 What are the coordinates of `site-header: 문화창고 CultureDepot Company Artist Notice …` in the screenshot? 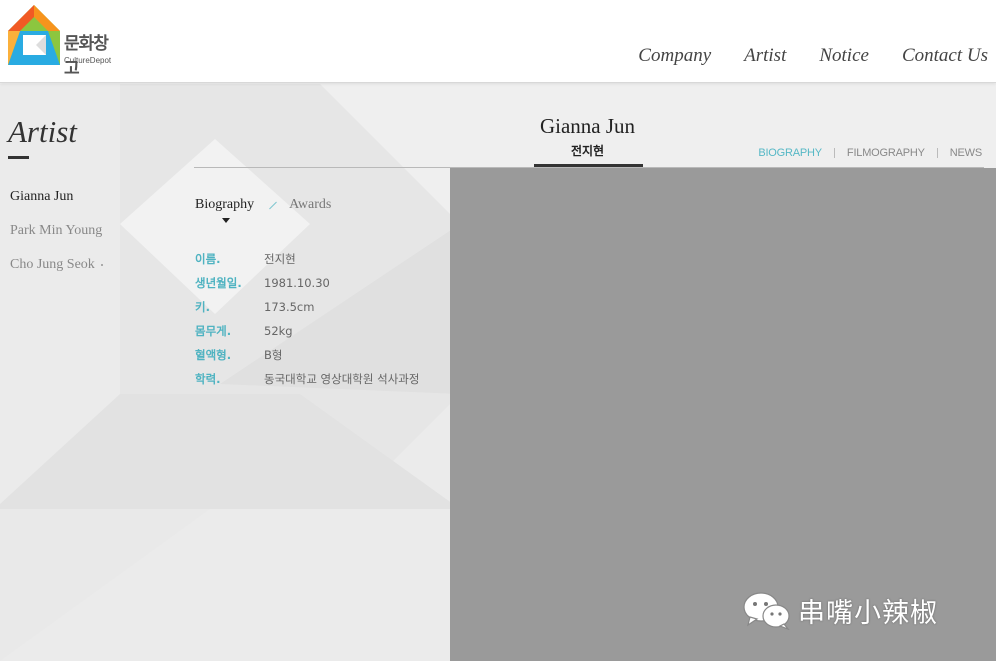 It's located at (498, 41).